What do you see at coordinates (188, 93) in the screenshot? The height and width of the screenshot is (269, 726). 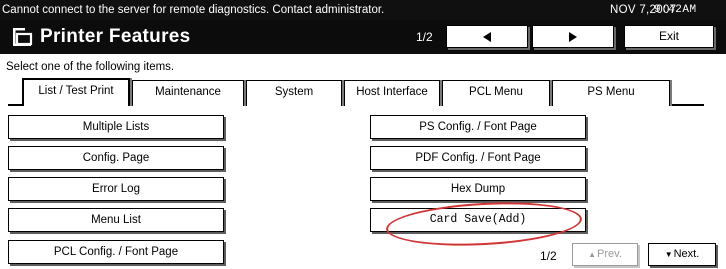 I see `tab-maintenance: Maintenance` at bounding box center [188, 93].